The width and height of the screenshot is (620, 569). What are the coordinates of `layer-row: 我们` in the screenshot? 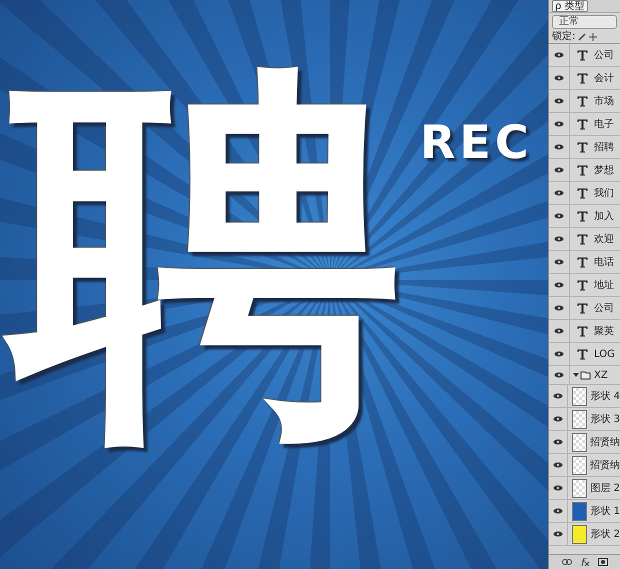 It's located at (584, 193).